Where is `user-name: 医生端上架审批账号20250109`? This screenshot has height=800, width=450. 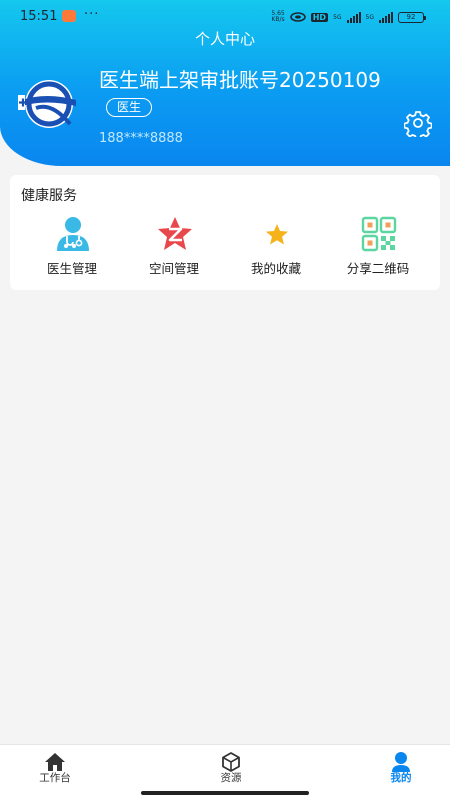 user-name: 医生端上架审批账号20250109 is located at coordinates (240, 80).